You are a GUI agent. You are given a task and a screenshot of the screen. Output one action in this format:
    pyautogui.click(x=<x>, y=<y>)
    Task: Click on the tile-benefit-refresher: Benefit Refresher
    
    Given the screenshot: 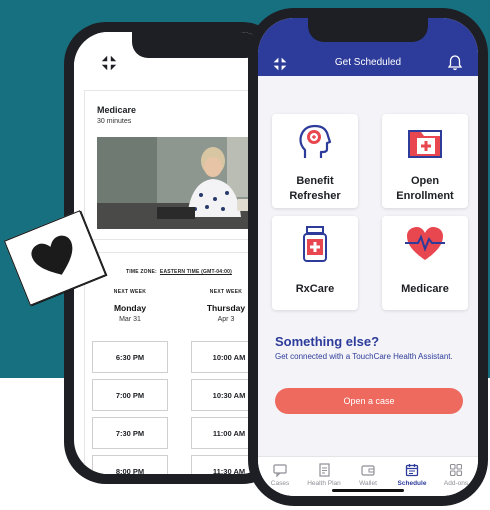 What is the action you would take?
    pyautogui.click(x=315, y=161)
    